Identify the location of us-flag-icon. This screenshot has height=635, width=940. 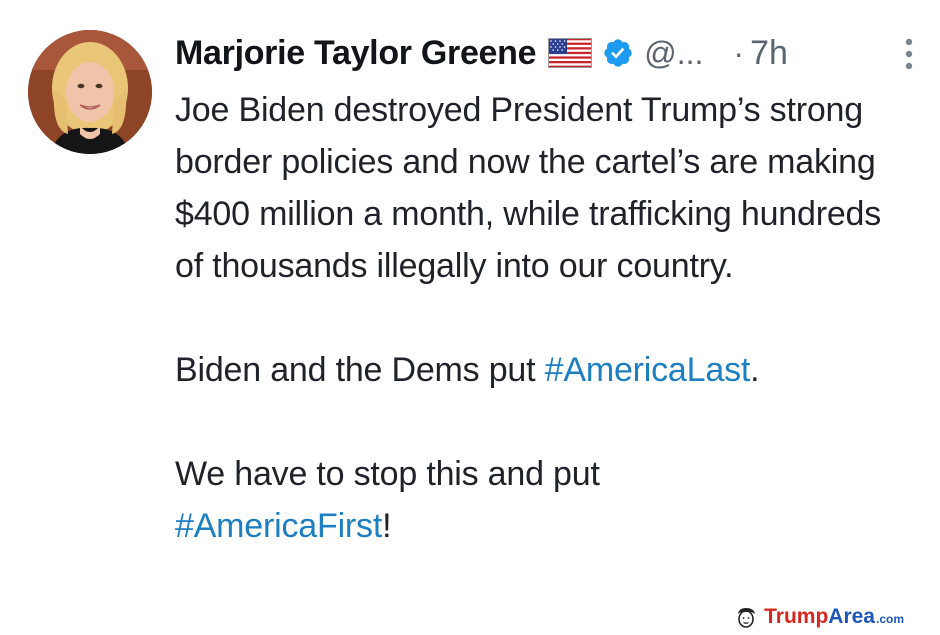
(570, 53).